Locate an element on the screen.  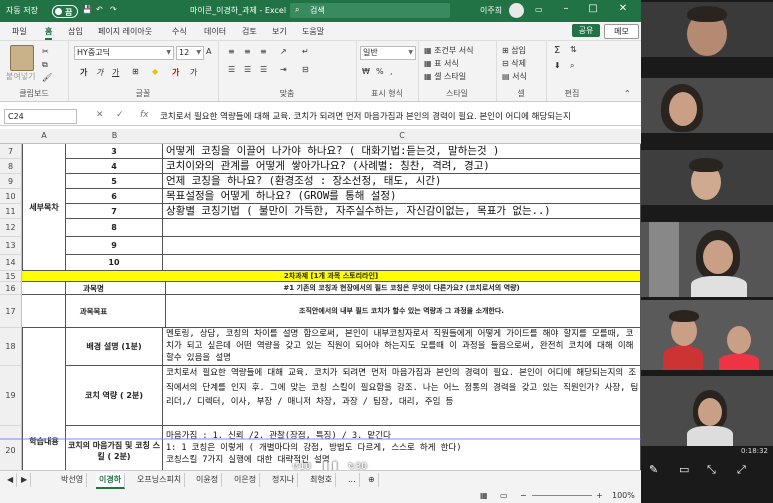
save-icon: 💾 is located at coordinates (87, 9).